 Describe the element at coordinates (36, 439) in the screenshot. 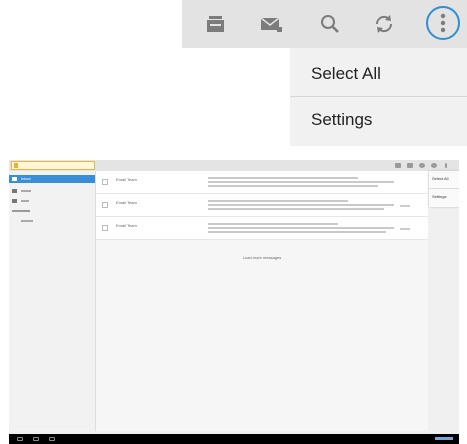

I see `home-icon` at that location.